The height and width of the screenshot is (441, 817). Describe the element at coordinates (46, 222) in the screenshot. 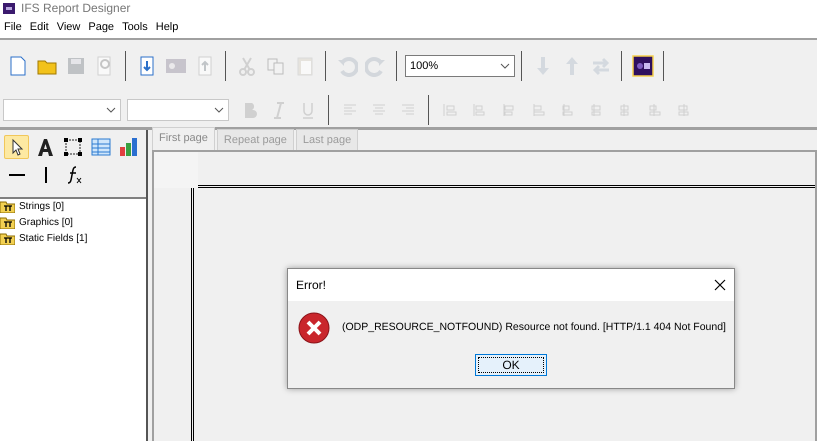

I see `tree-item: Graphics [0]` at that location.